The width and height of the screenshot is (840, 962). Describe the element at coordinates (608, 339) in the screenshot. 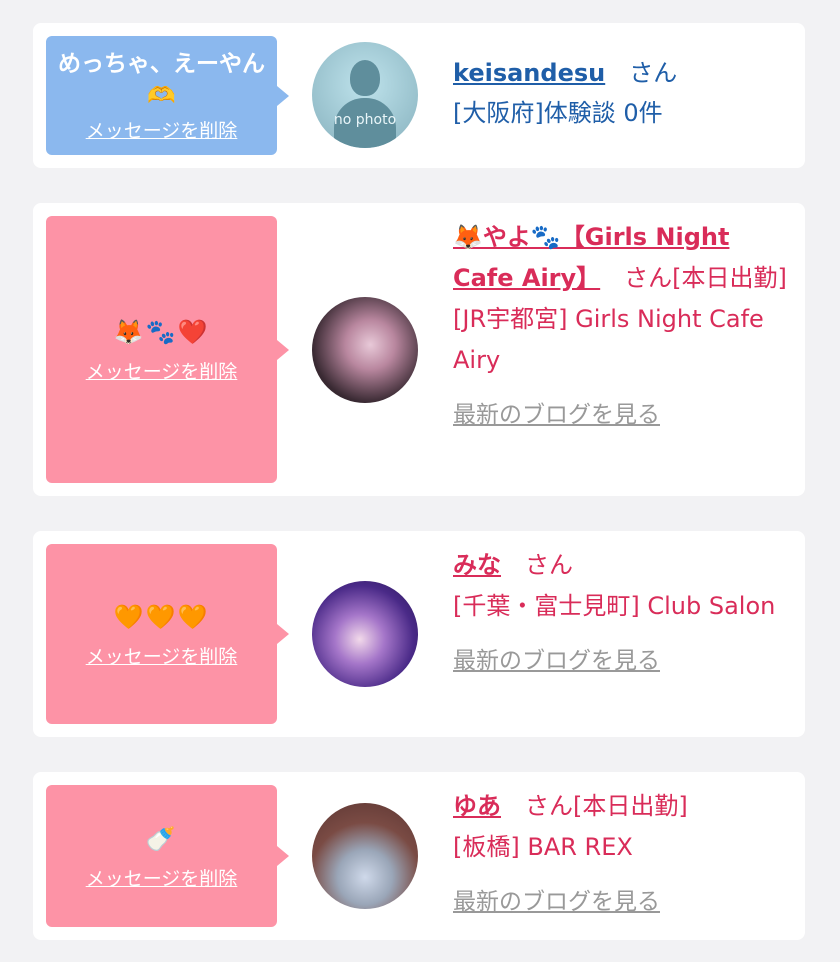

I see `shop-name: [JR宇都宮] Girls Night Cafe Airy` at that location.